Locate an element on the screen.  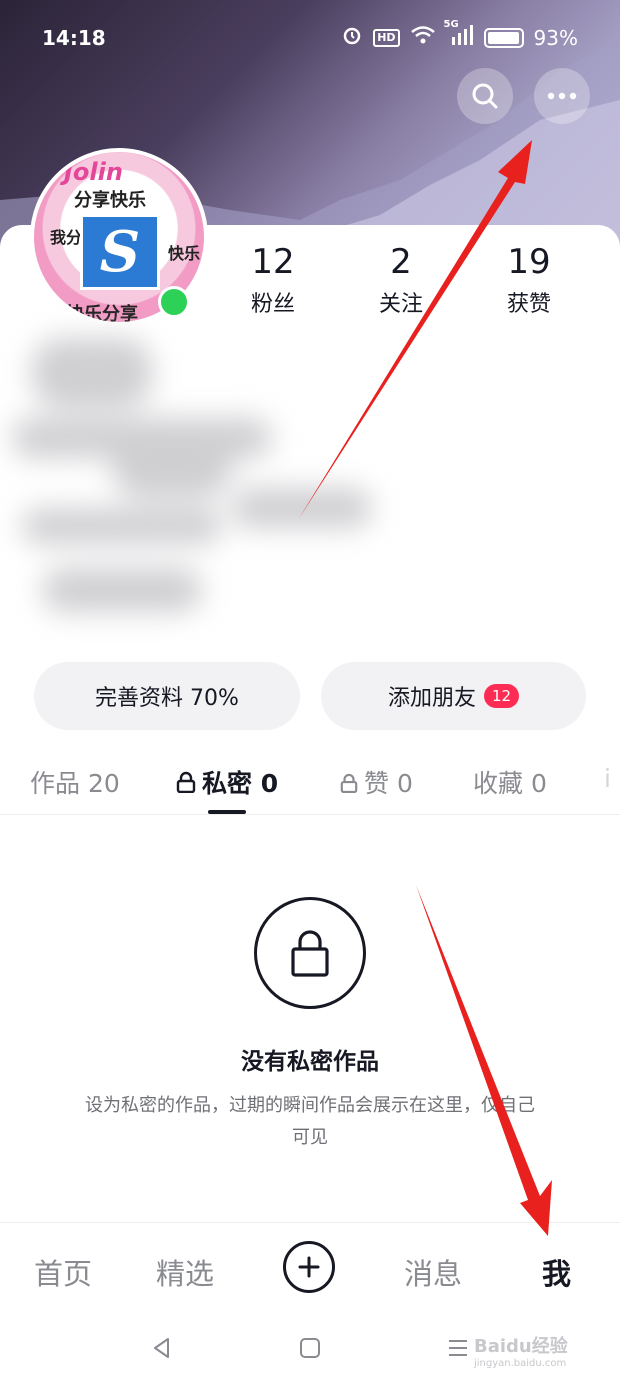
more-dots-icon is located at coordinates (562, 96).